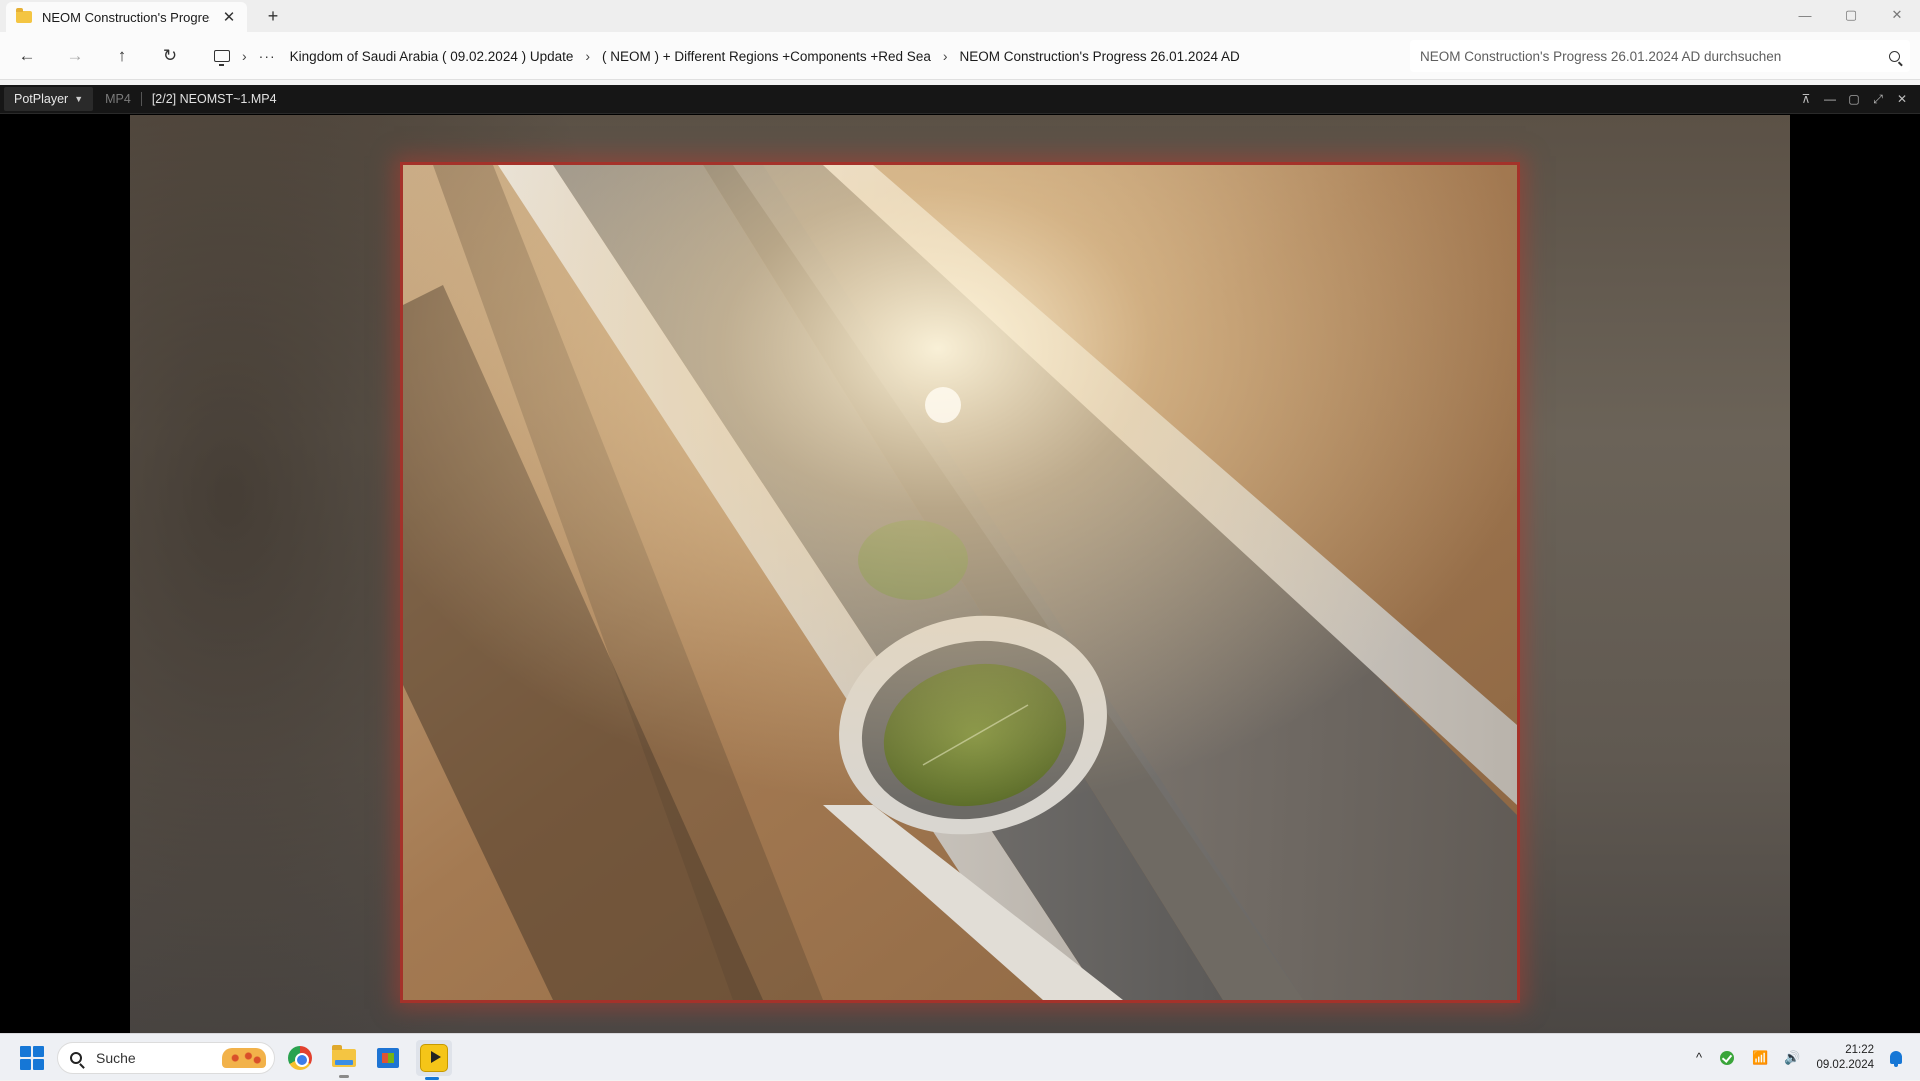  I want to click on taskbar-search-label: Suche, so click(116, 1058).